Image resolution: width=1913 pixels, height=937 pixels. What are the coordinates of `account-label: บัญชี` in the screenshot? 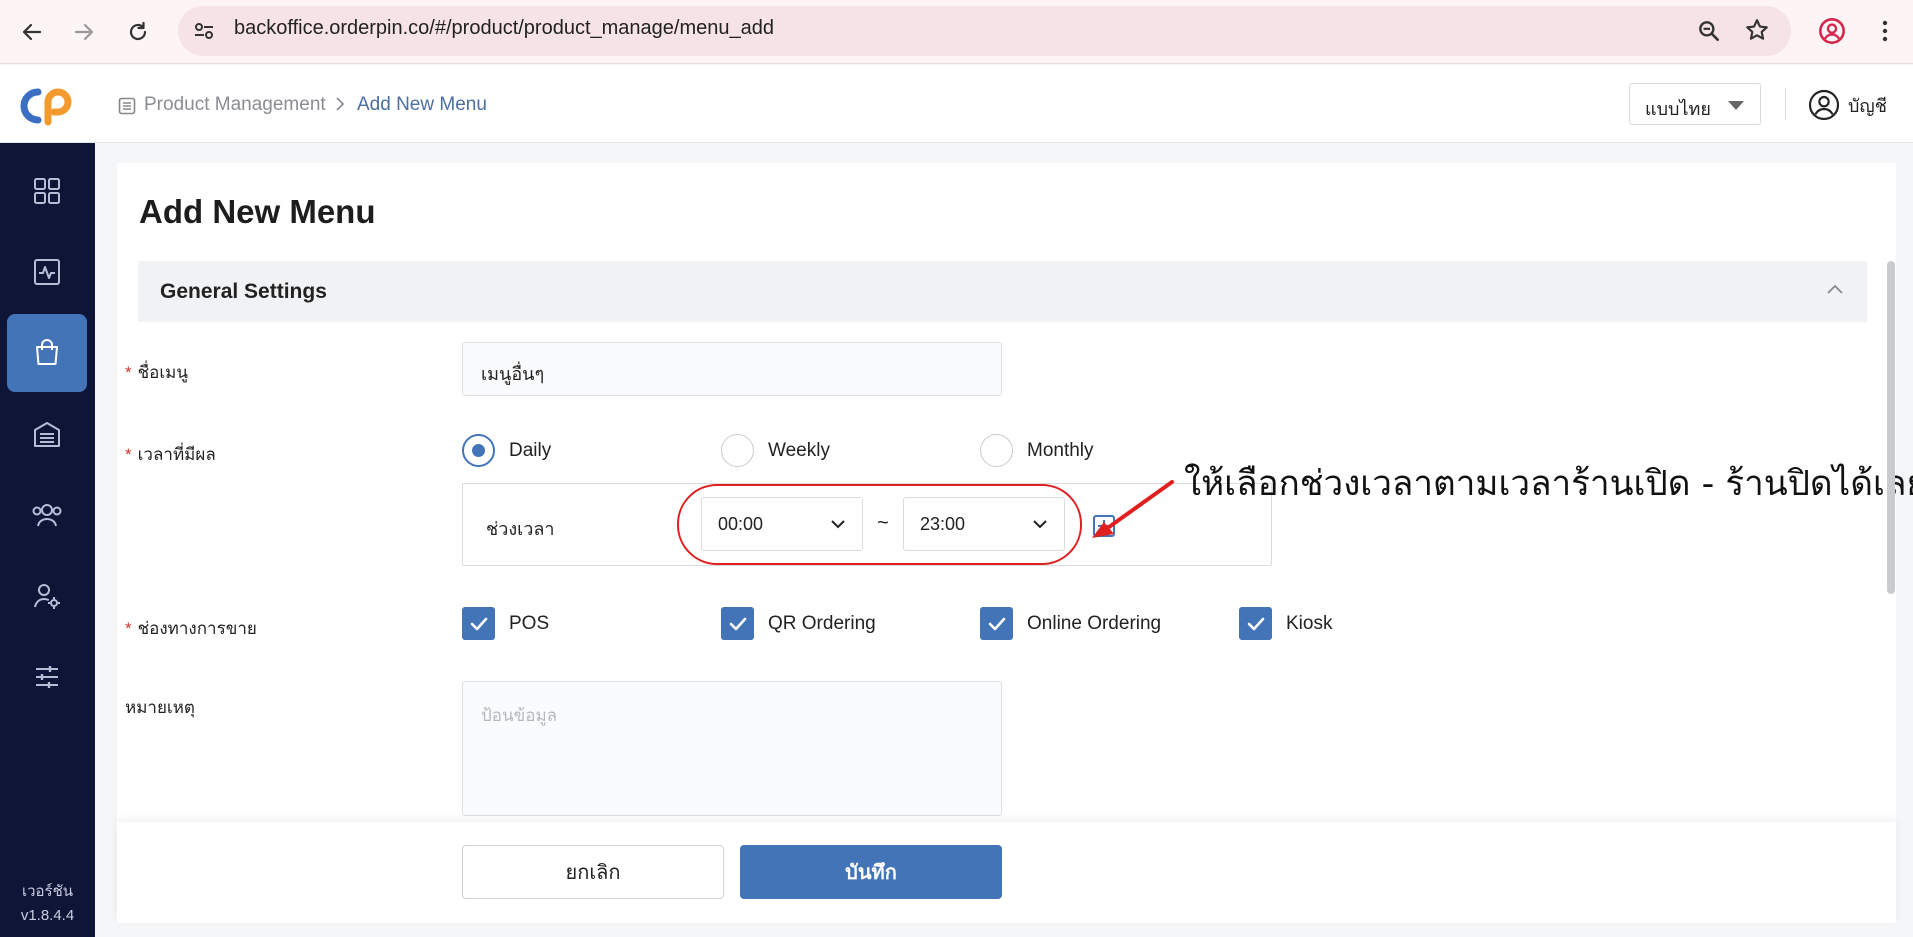 It's located at (1867, 105).